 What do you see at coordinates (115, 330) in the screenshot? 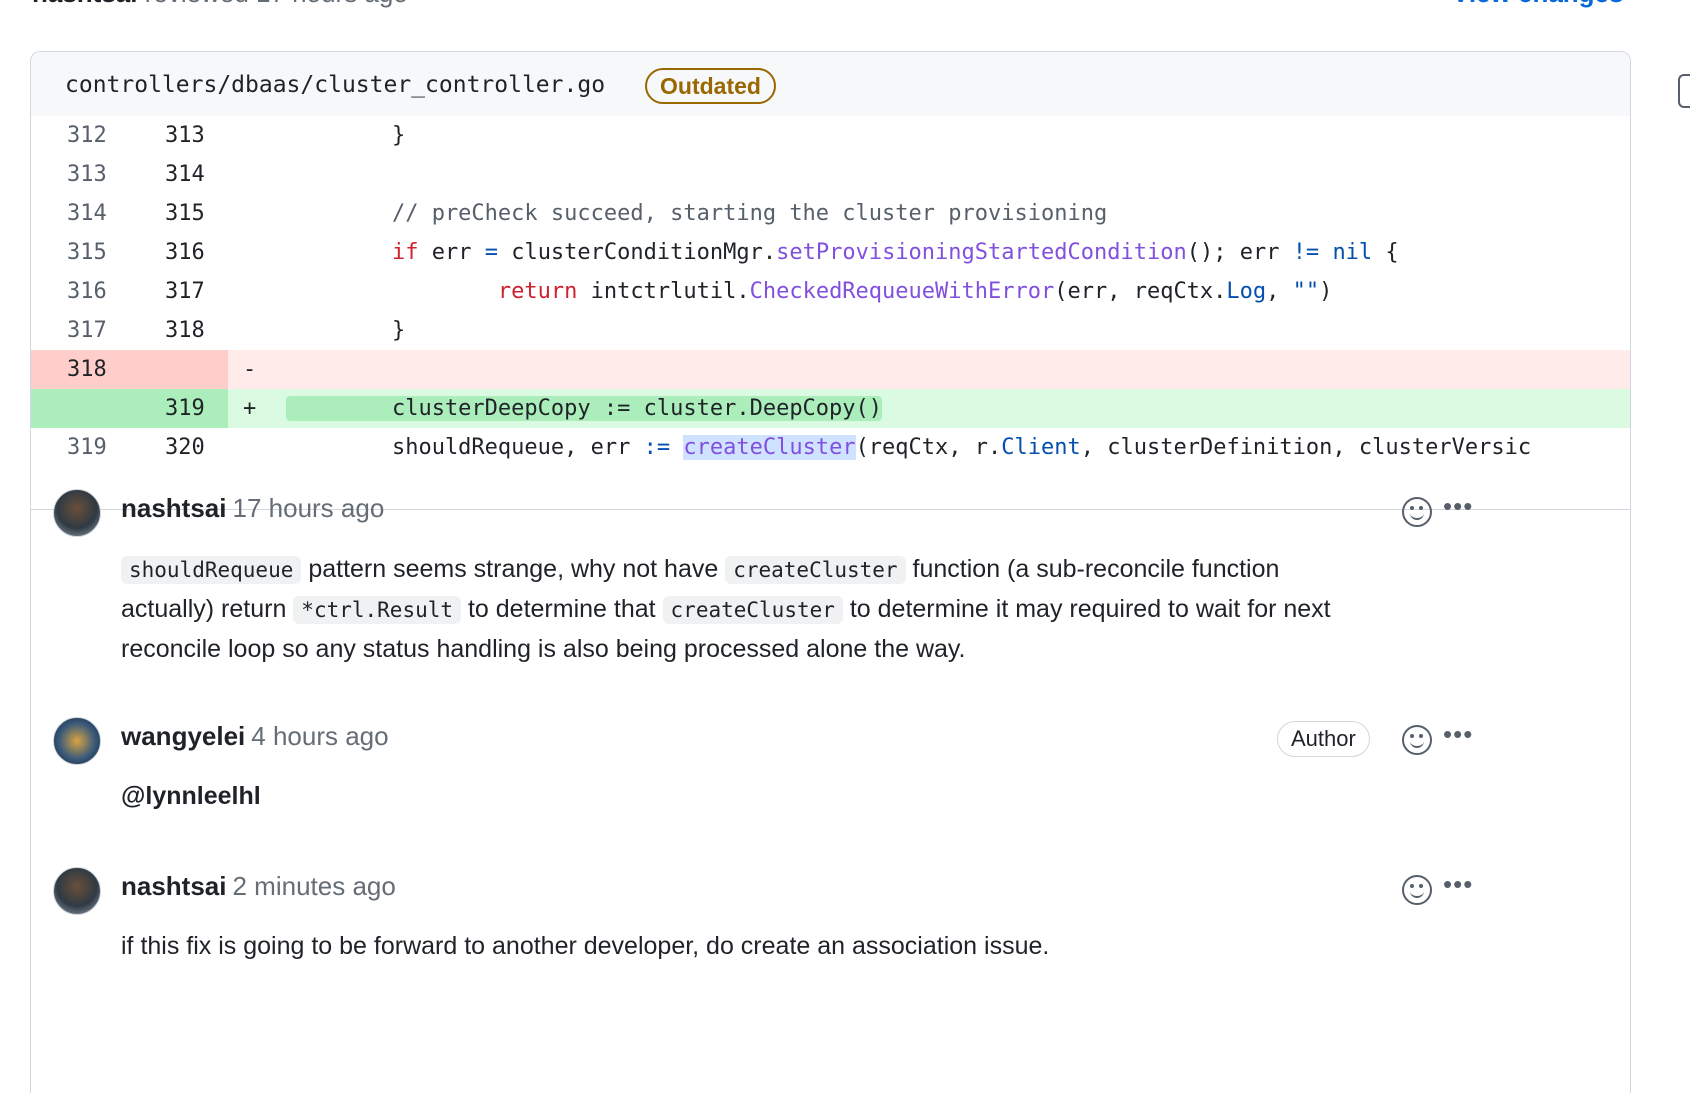
I see `old-line-number: 317` at bounding box center [115, 330].